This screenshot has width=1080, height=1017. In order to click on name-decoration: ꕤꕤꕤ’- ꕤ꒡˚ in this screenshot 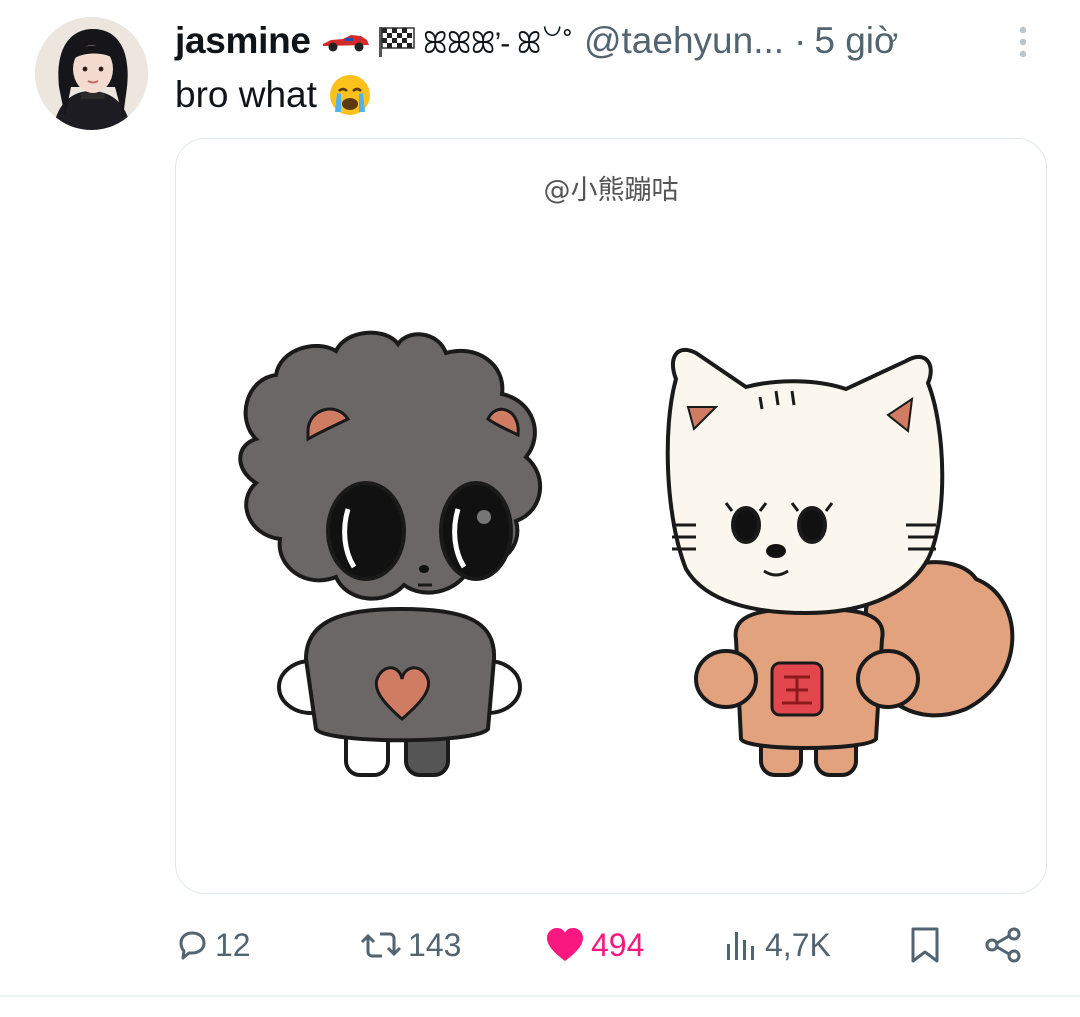, I will do `click(497, 43)`.